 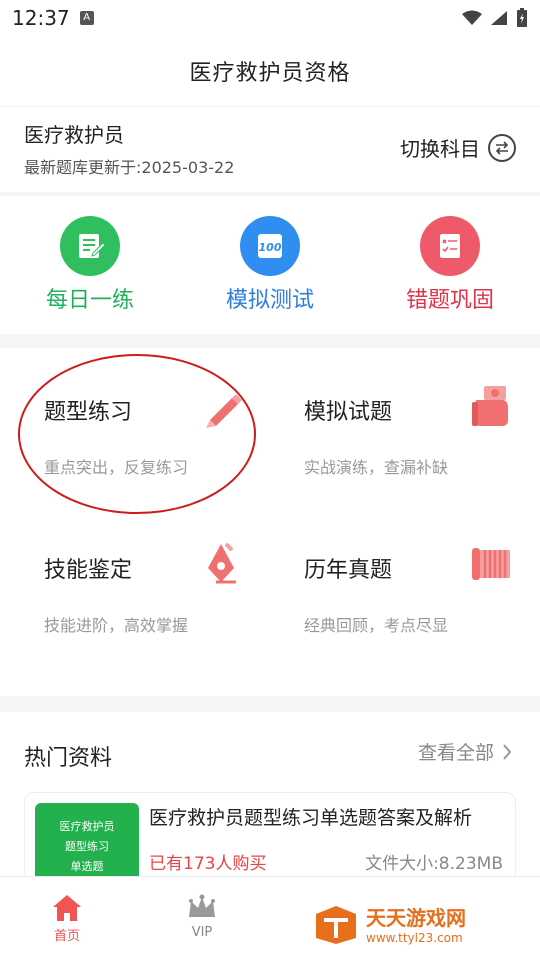 What do you see at coordinates (90, 246) in the screenshot?
I see `edit-note-icon` at bounding box center [90, 246].